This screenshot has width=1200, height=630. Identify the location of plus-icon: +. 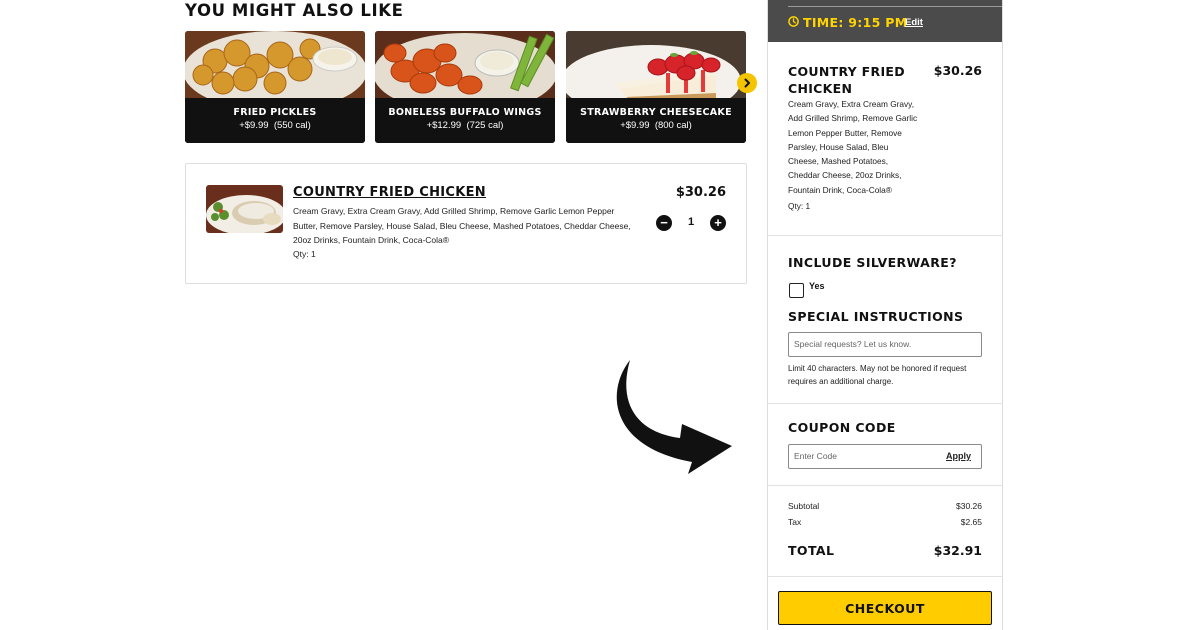
(718, 222).